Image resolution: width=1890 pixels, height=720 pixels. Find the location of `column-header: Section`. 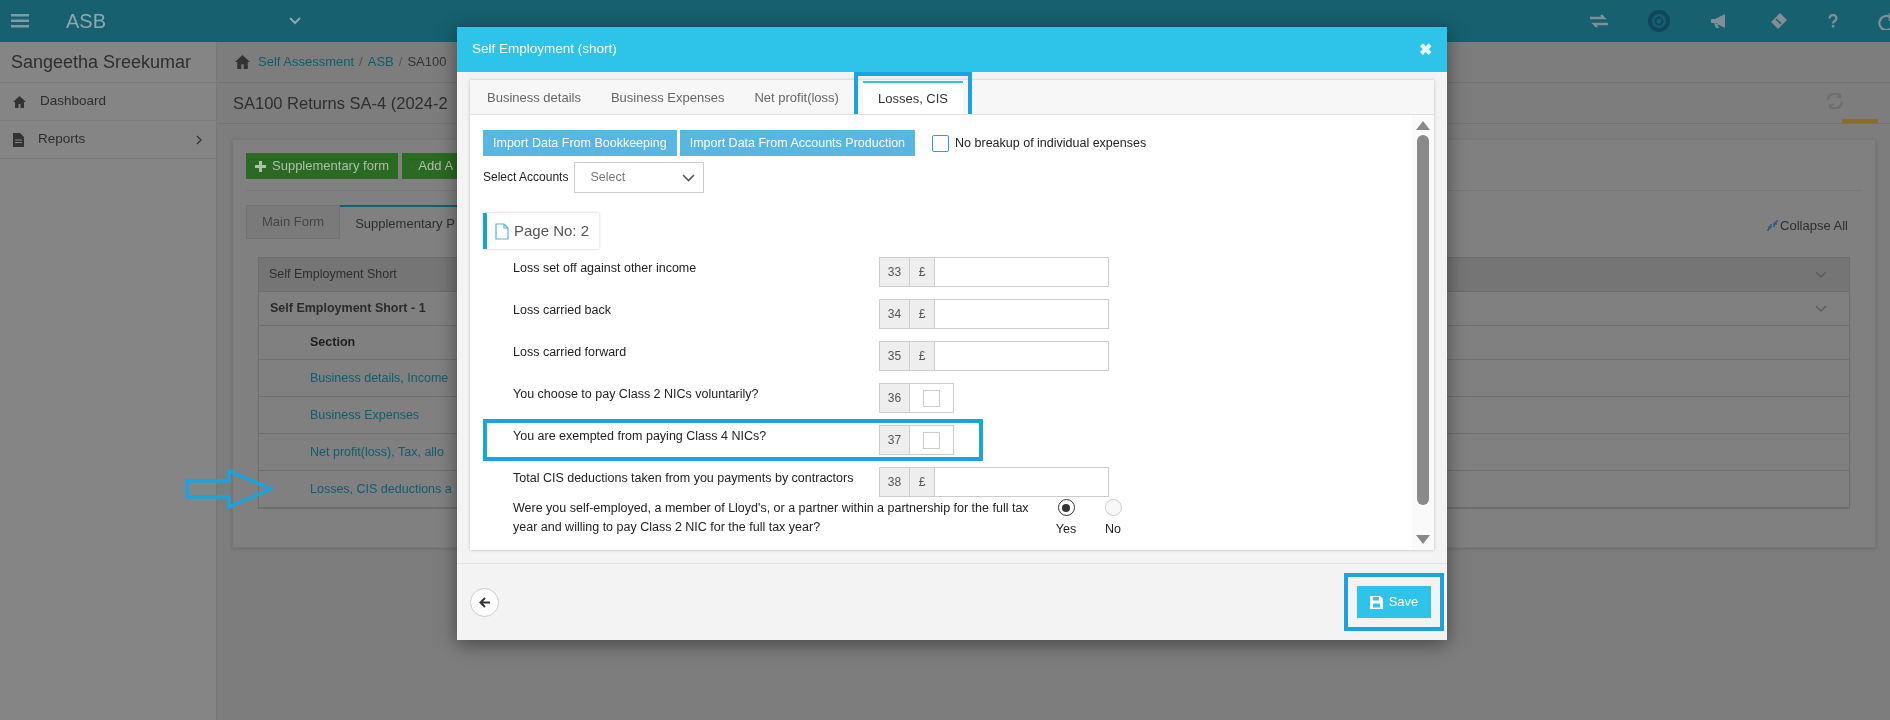

column-header: Section is located at coordinates (333, 343).